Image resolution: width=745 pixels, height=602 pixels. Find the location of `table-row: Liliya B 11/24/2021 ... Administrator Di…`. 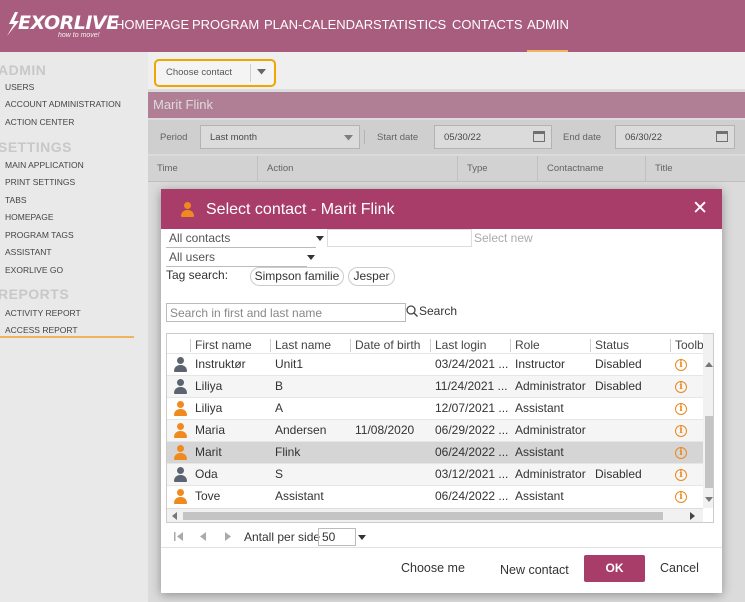

table-row: Liliya B 11/24/2021 ... Administrator Di… is located at coordinates (435, 386).